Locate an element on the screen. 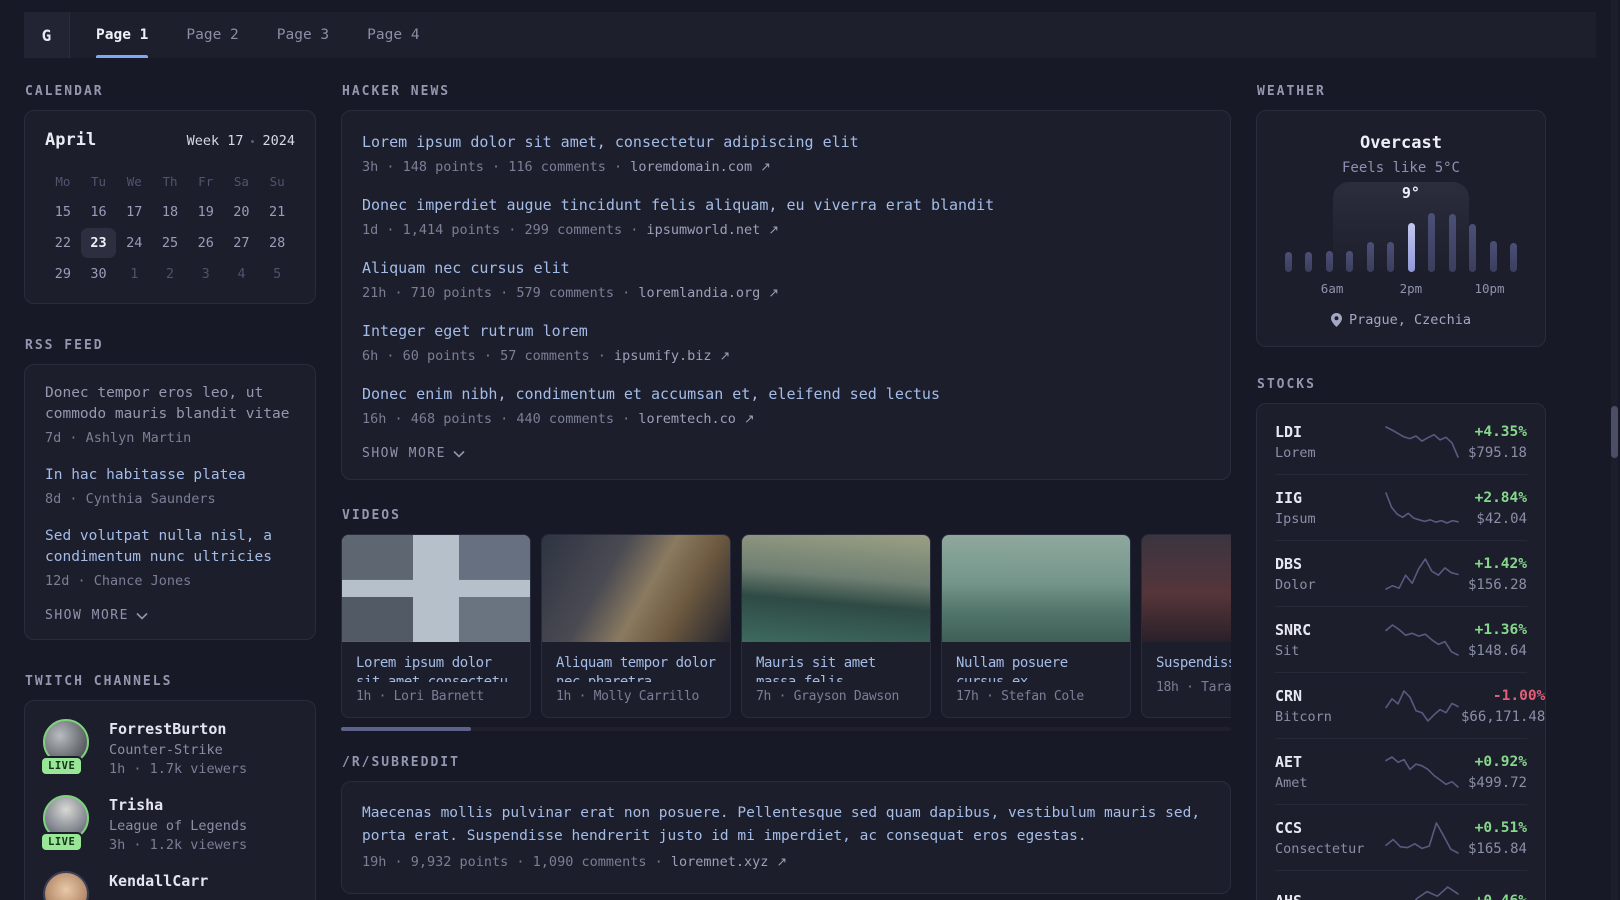 This screenshot has height=900, width=1620. twitch-channel-name: Trisha is located at coordinates (178, 805).